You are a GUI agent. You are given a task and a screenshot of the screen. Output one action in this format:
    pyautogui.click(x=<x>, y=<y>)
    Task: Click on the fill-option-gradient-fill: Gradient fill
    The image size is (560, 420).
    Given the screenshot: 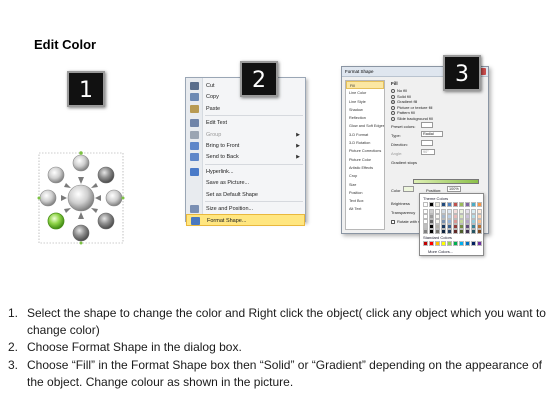 What is the action you would take?
    pyautogui.click(x=404, y=101)
    